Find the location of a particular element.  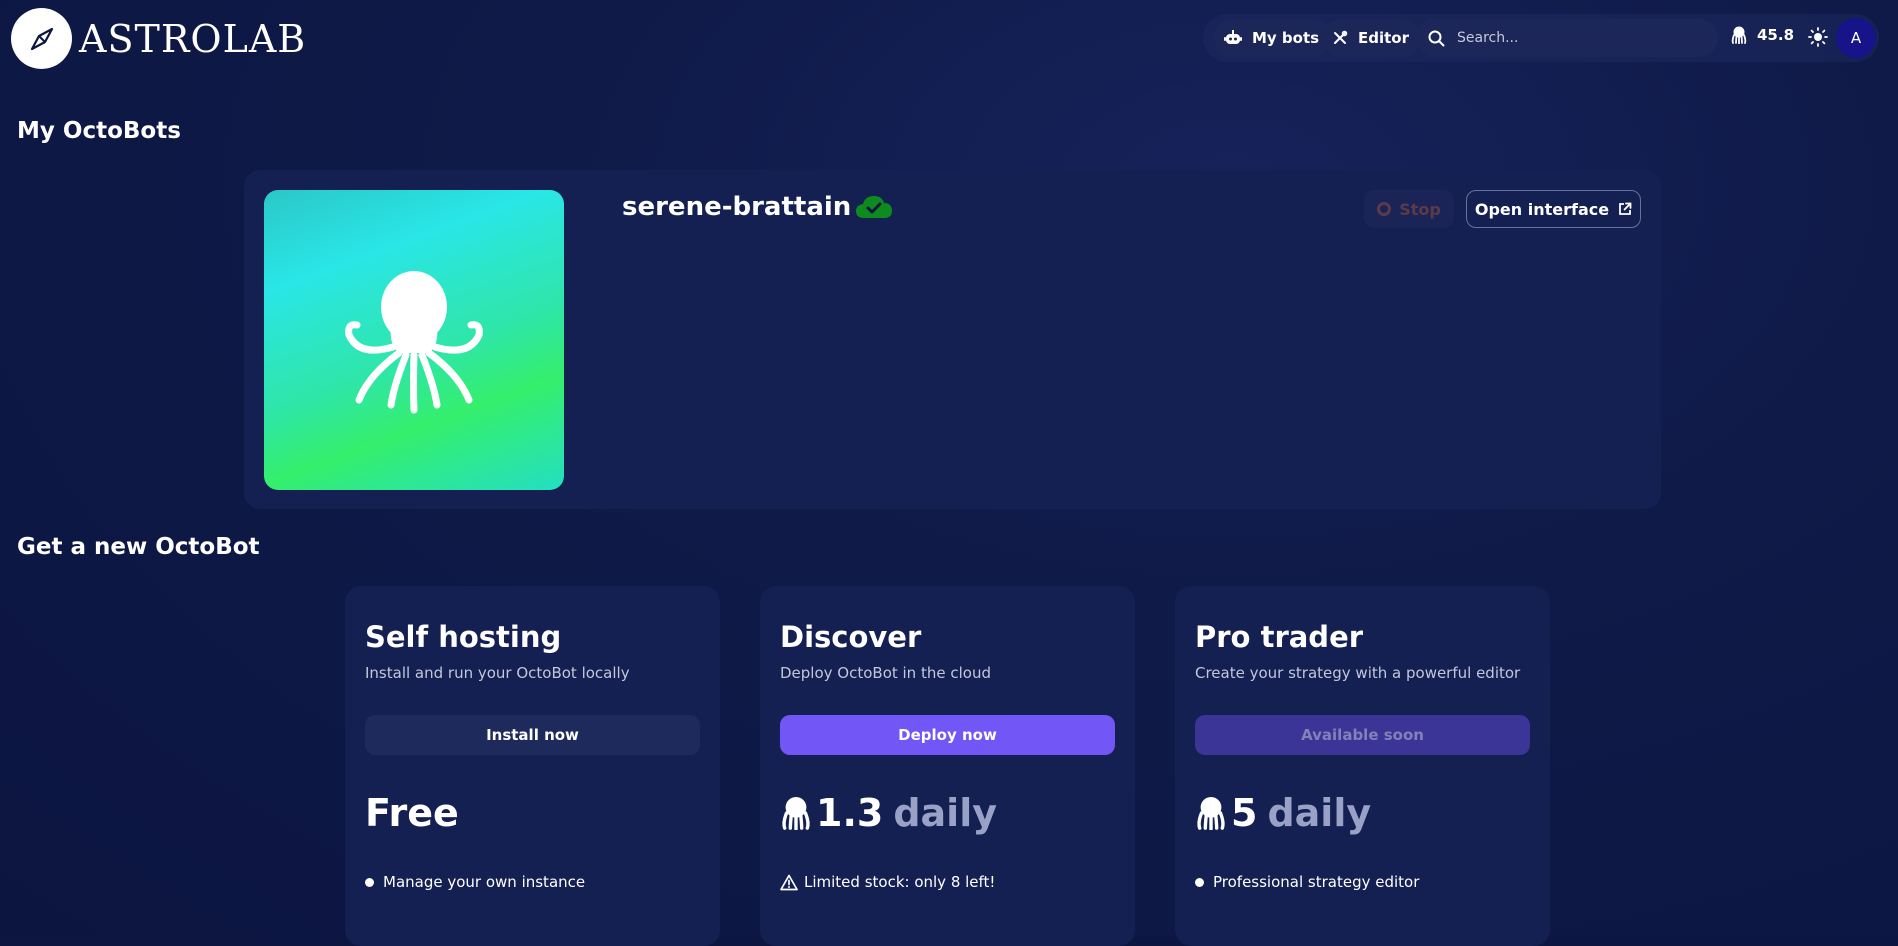

price-value: 1.3 is located at coordinates (850, 813).